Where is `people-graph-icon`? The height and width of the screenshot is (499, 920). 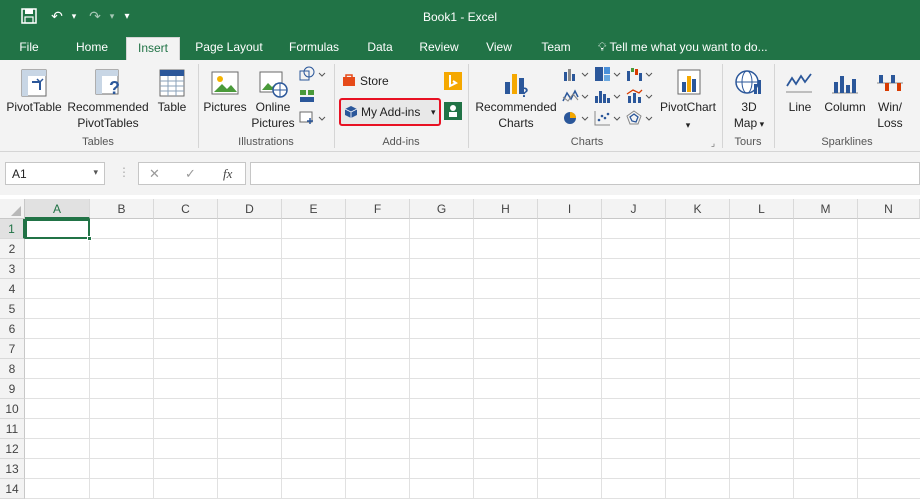
people-graph-icon is located at coordinates (453, 111).